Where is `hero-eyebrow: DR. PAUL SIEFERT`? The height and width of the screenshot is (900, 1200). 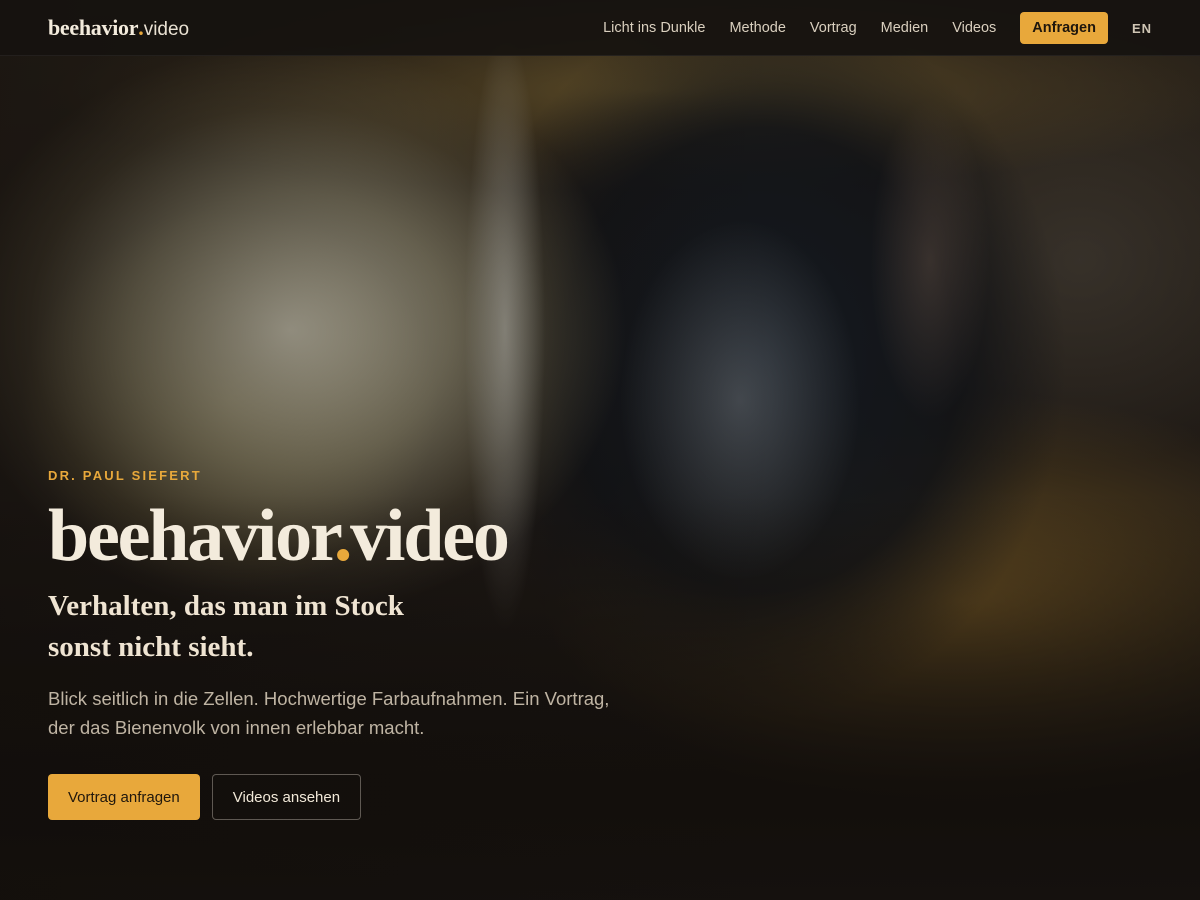
hero-eyebrow: DR. PAUL SIEFERT is located at coordinates (125, 475).